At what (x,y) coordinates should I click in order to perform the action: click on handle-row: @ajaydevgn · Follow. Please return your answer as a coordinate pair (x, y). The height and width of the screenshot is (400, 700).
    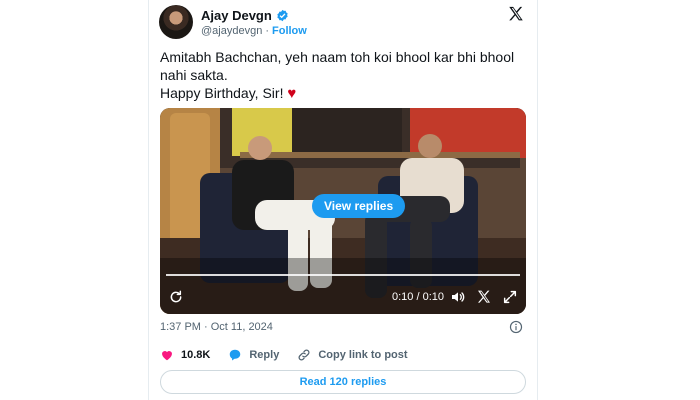
    Looking at the image, I should click on (254, 31).